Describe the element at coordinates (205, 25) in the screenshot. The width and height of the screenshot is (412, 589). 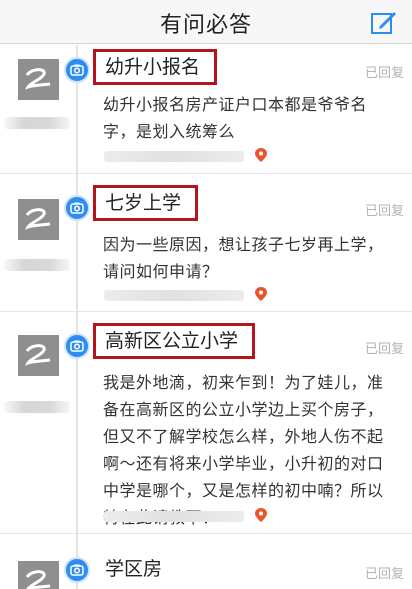
I see `page-title: 有问必答` at that location.